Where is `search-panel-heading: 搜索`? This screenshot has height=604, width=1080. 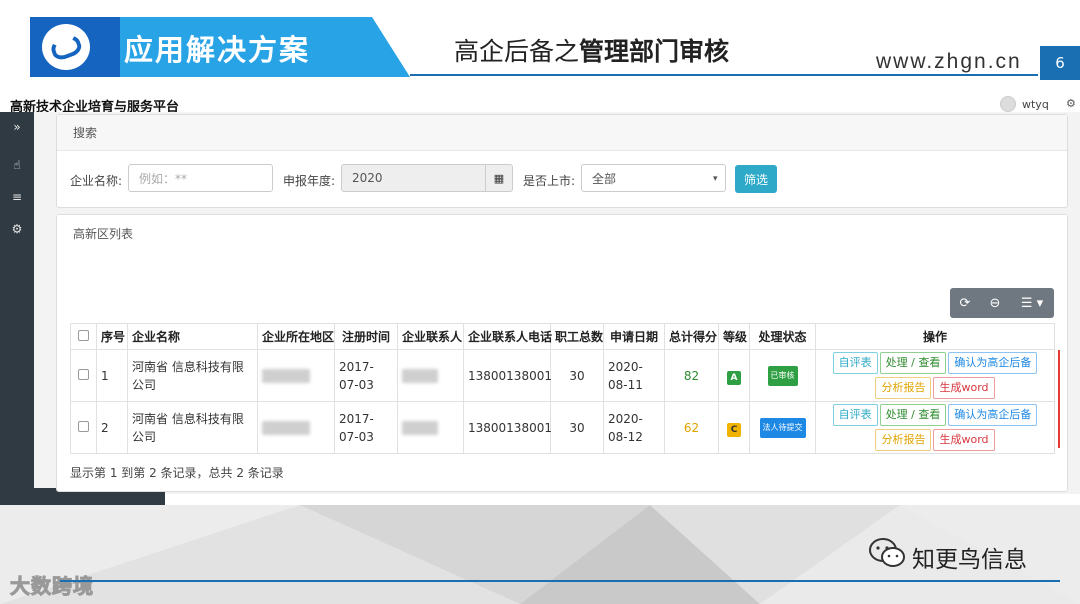
search-panel-heading: 搜索 is located at coordinates (562, 133).